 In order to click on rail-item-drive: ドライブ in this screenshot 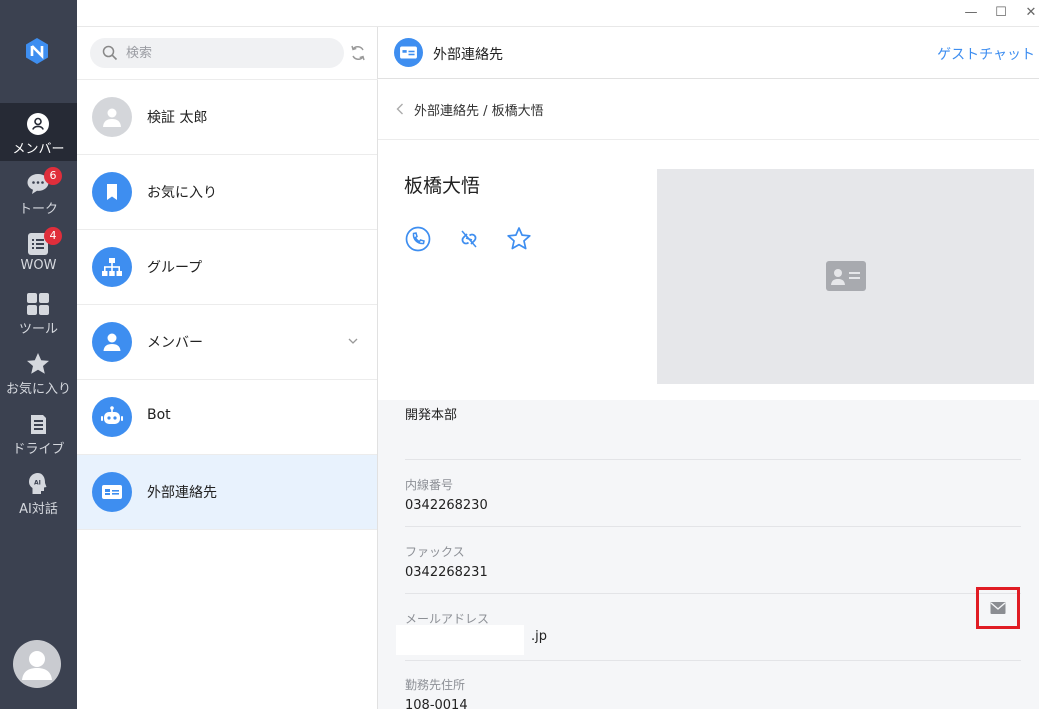, I will do `click(38, 432)`.